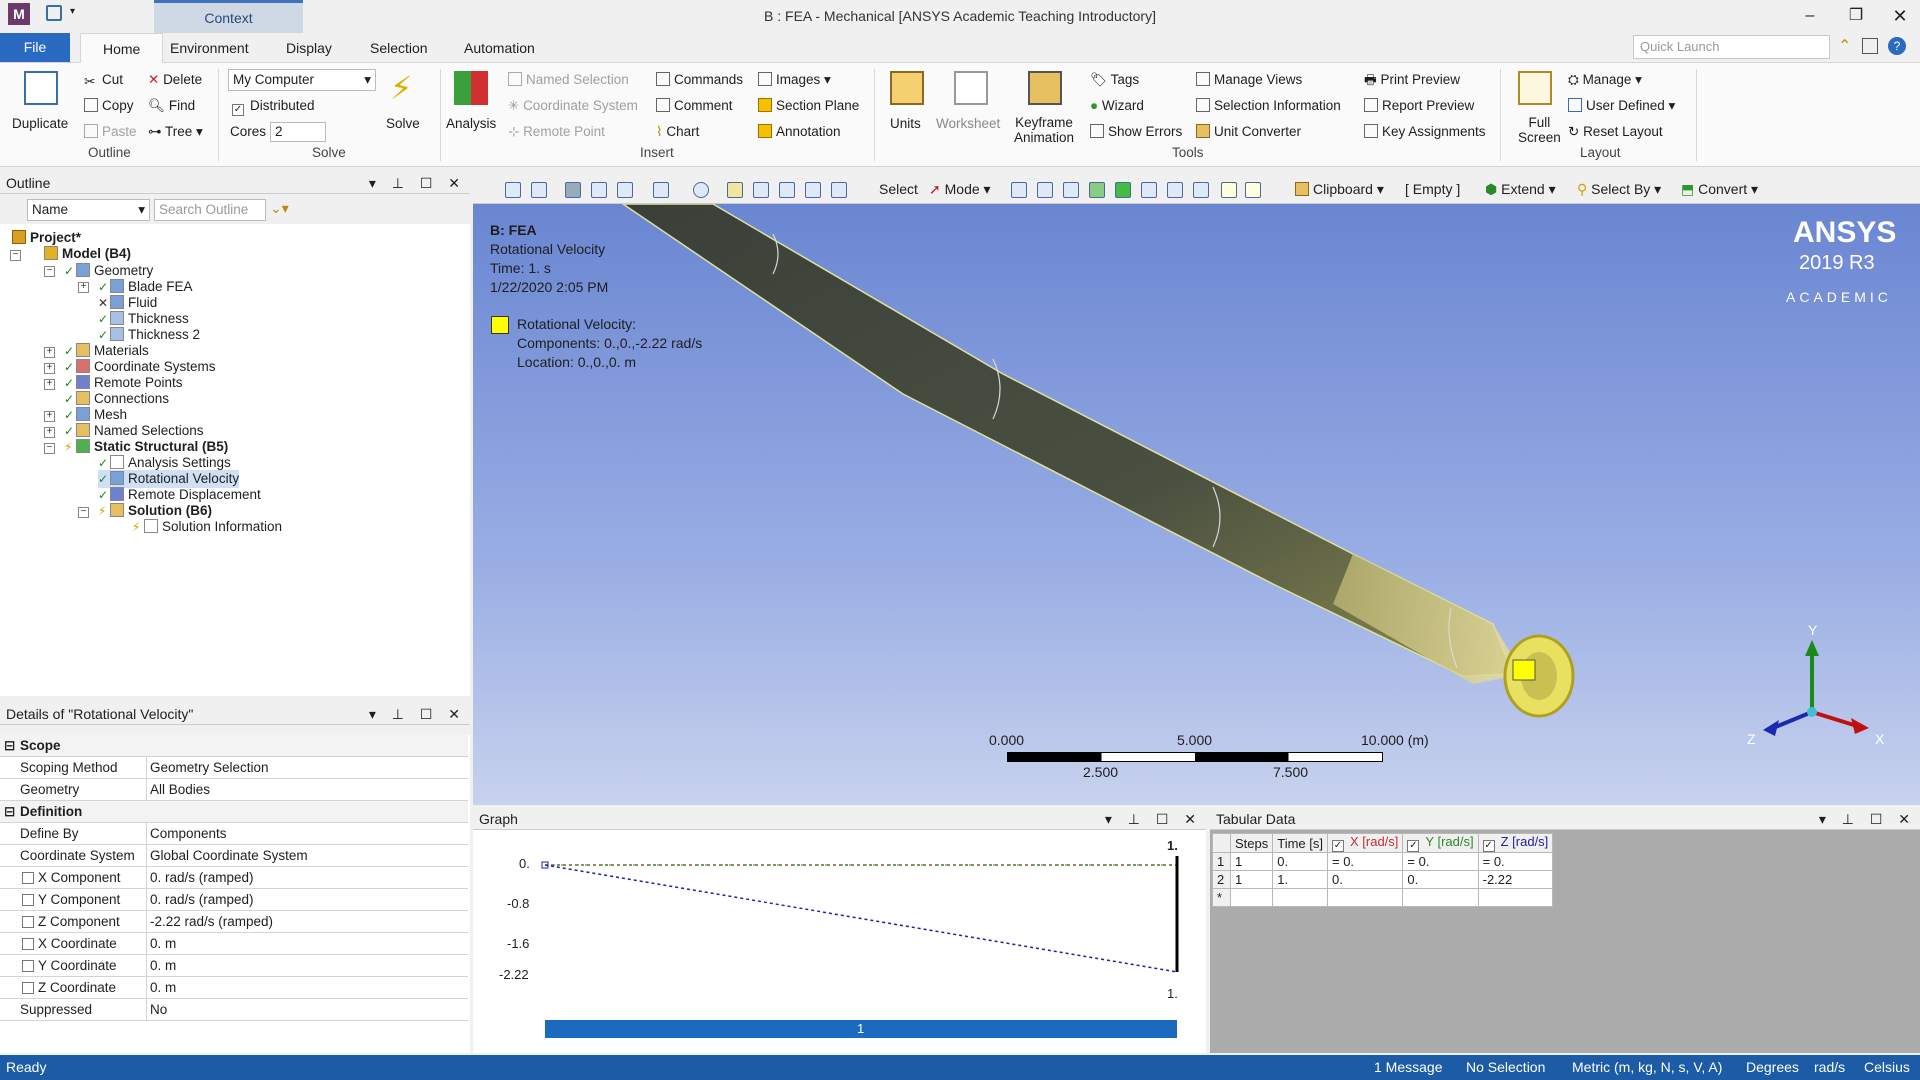 The height and width of the screenshot is (1080, 1920). What do you see at coordinates (110, 132) in the screenshot?
I see `paste-button: Paste` at bounding box center [110, 132].